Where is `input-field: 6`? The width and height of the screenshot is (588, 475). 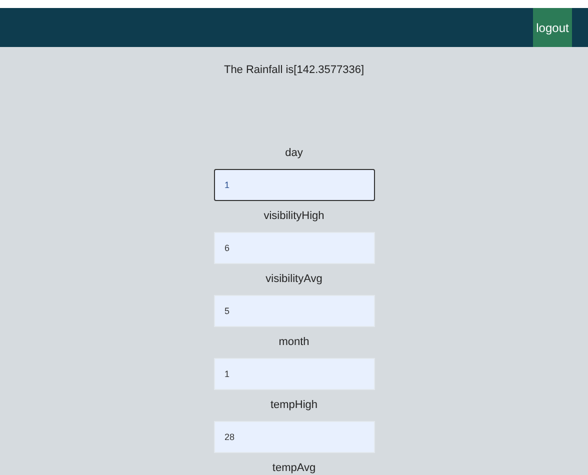 input-field: 6 is located at coordinates (294, 248).